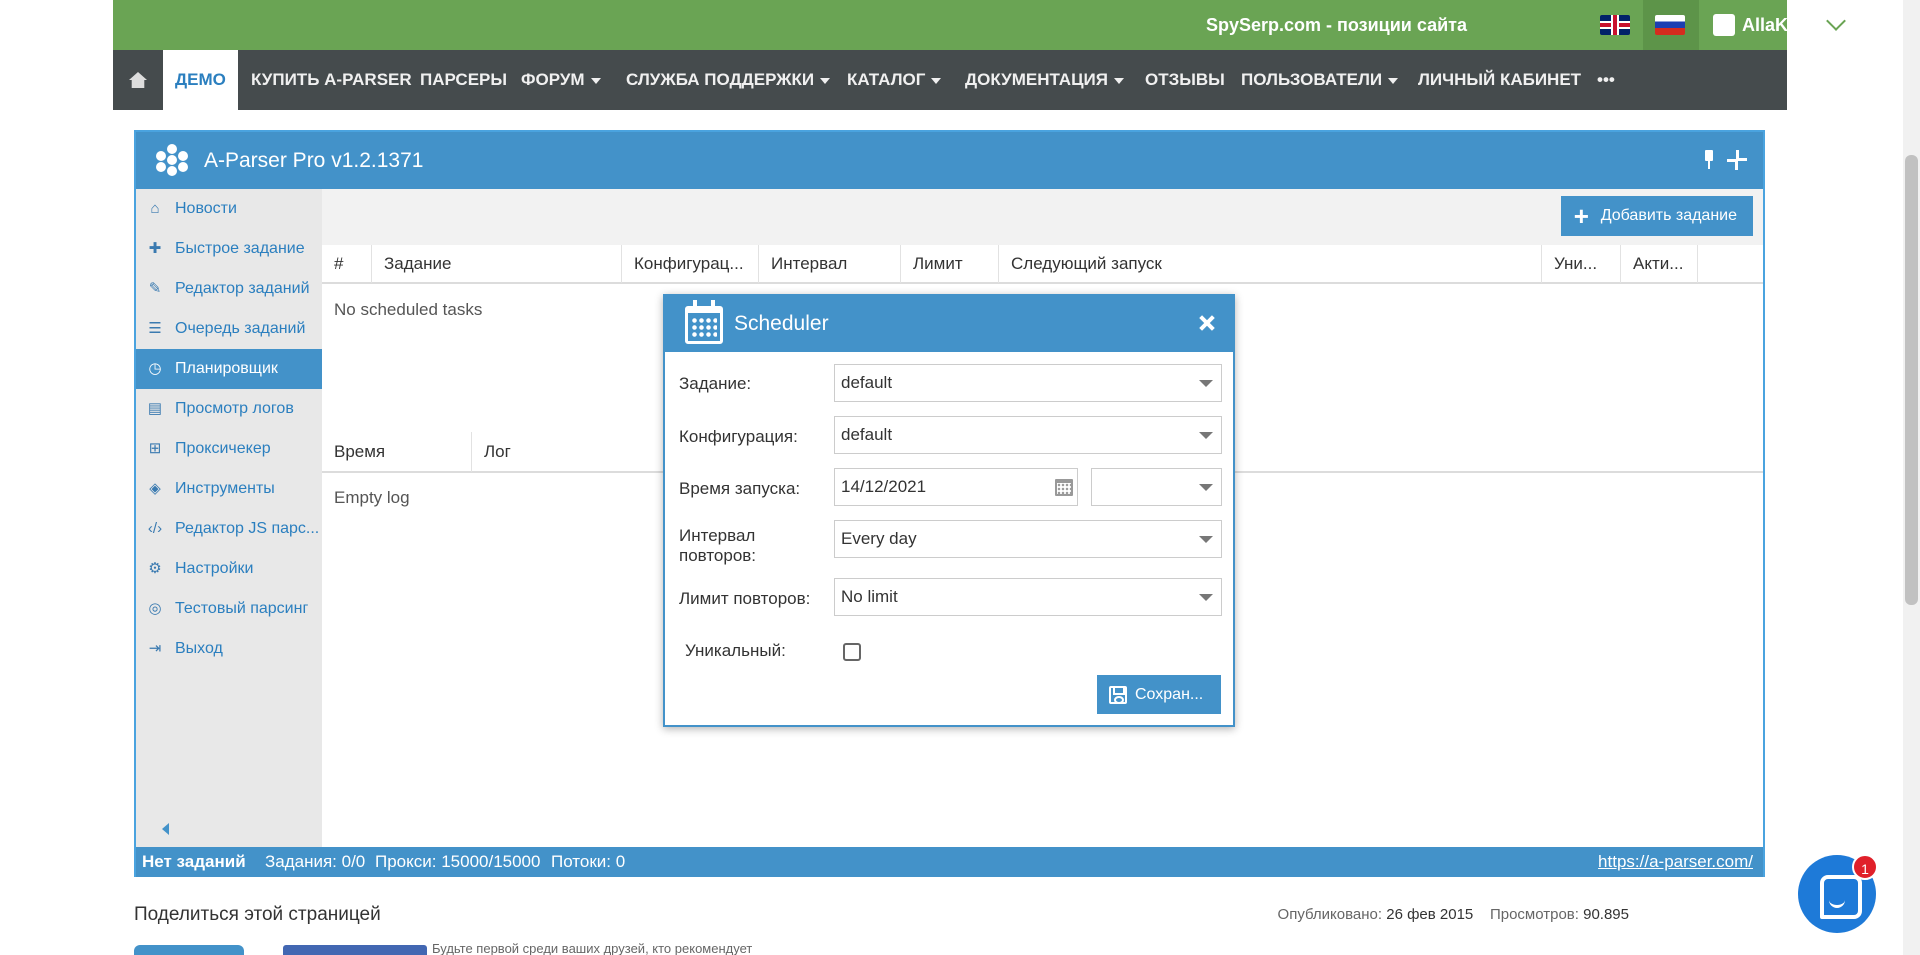 This screenshot has width=1920, height=955. I want to click on sidebar-item-label: Тестовый парсинг, so click(242, 608).